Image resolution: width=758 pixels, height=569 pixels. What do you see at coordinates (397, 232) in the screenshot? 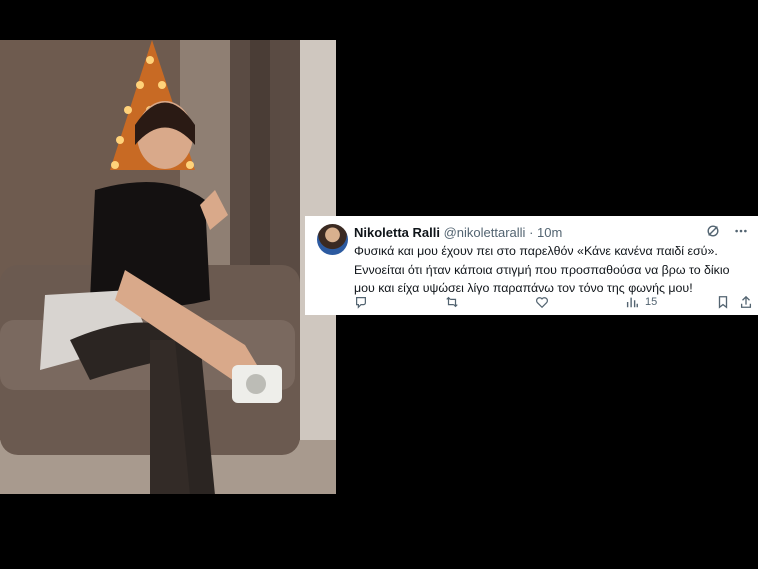
I see `display-name: Nikoletta Ralli` at bounding box center [397, 232].